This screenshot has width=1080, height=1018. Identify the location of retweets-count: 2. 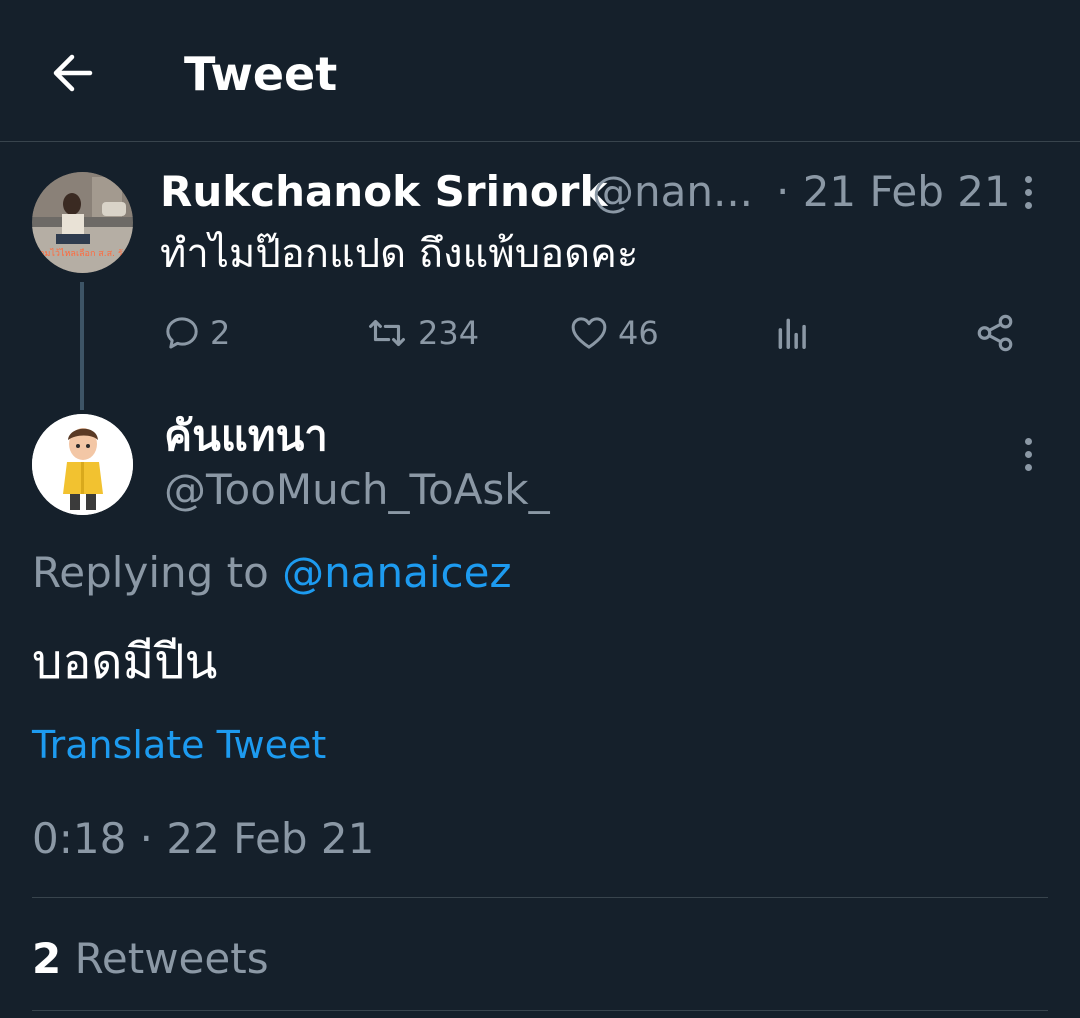
(47, 958).